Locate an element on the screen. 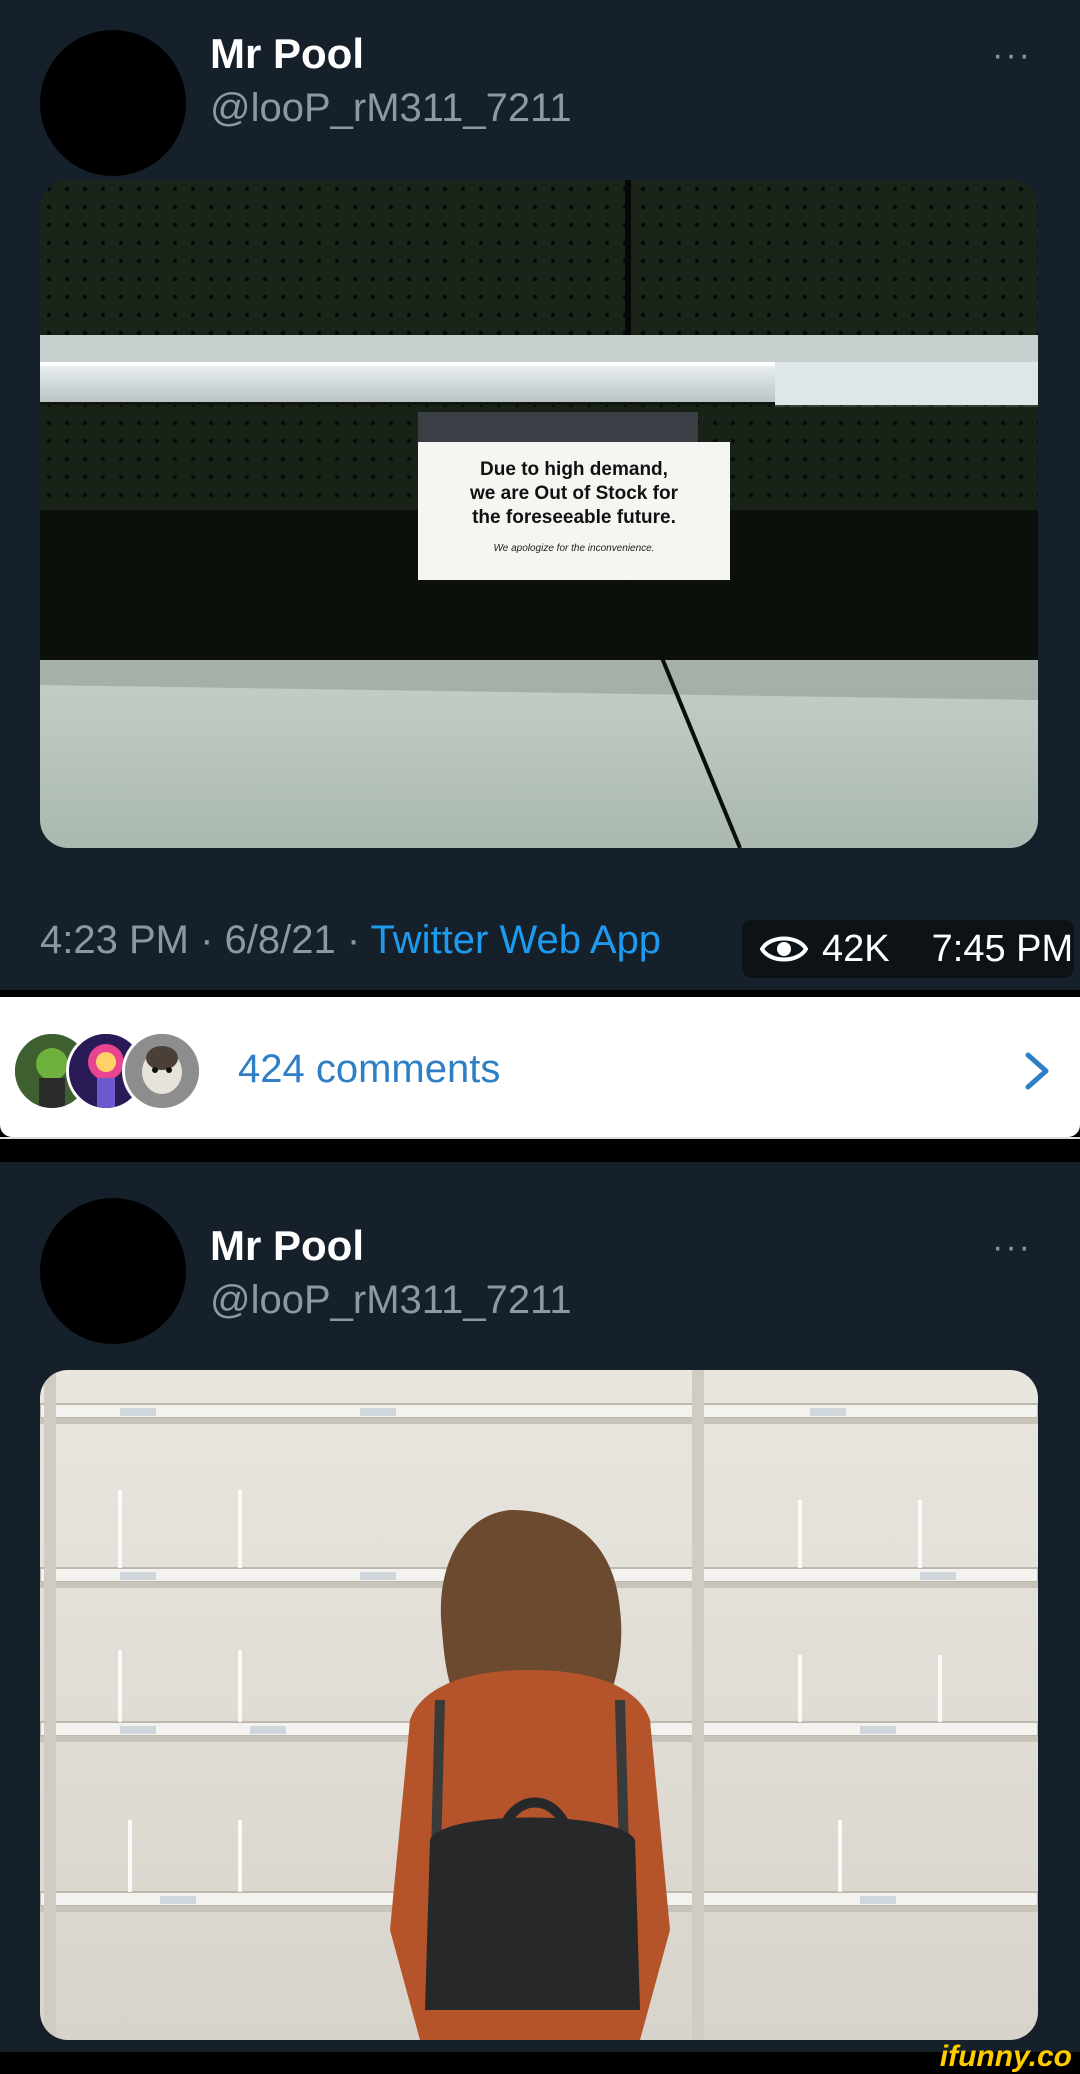 The image size is (1080, 2074). overlay-time: 7:45 PM is located at coordinates (1002, 948).